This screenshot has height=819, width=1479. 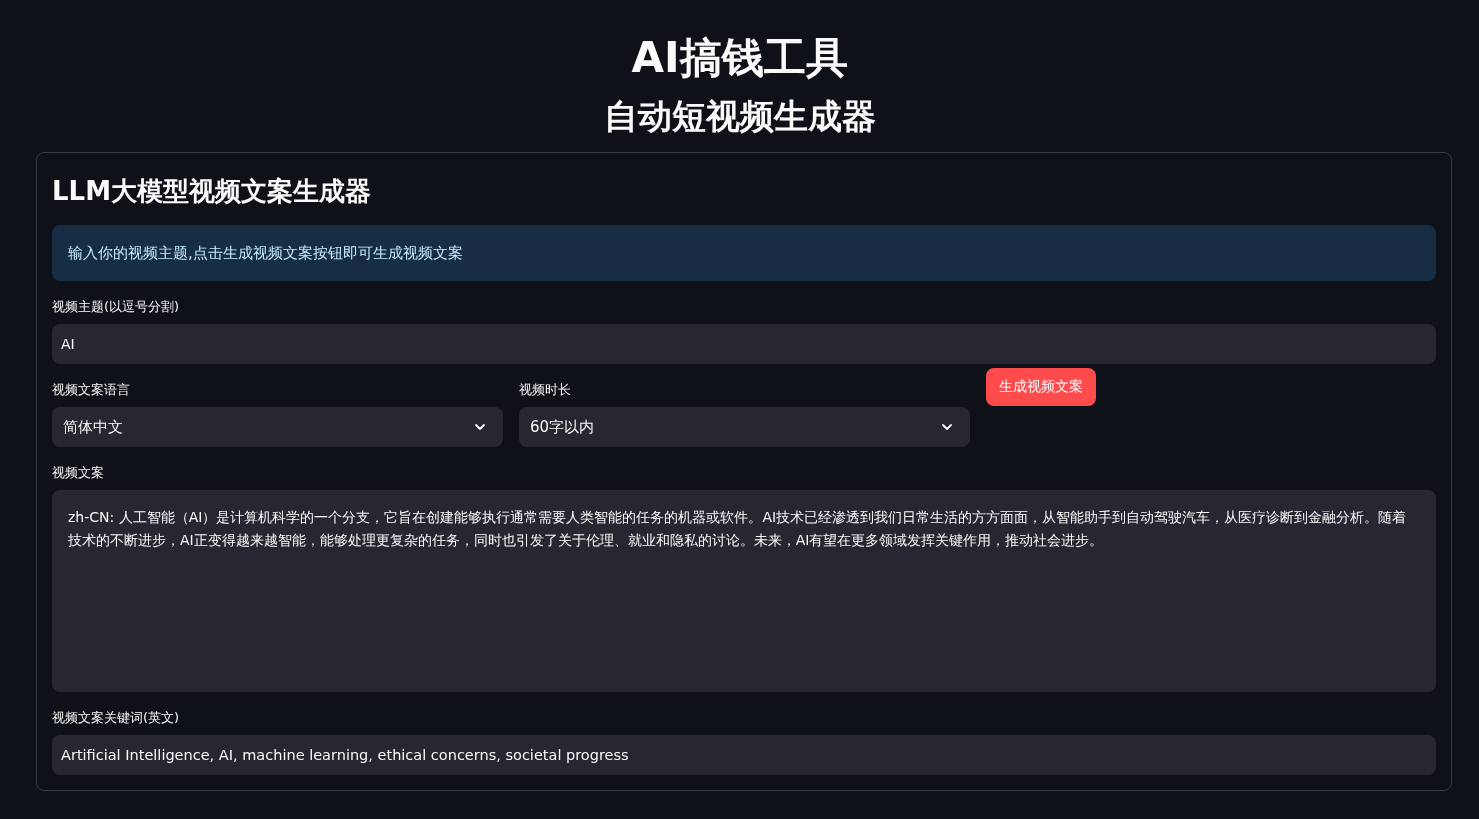 I want to click on topic-input-field: AI, so click(x=744, y=344).